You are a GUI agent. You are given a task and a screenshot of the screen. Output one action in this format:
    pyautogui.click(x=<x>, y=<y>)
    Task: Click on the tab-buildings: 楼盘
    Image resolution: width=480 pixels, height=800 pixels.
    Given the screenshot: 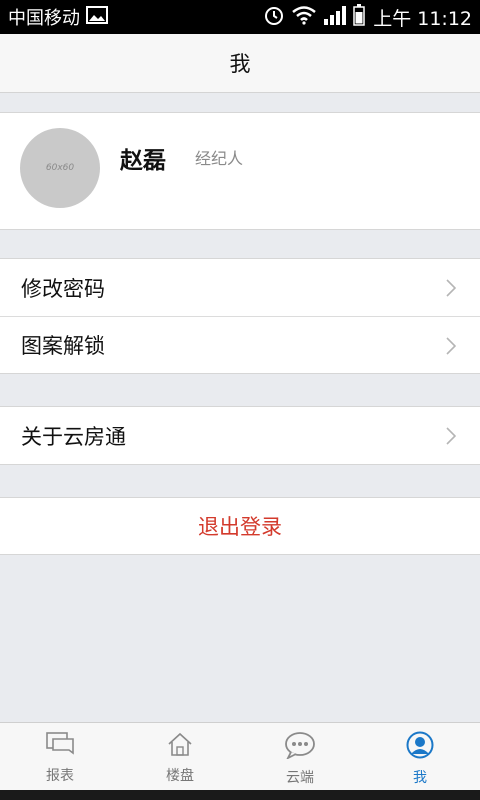 What is the action you would take?
    pyautogui.click(x=180, y=756)
    